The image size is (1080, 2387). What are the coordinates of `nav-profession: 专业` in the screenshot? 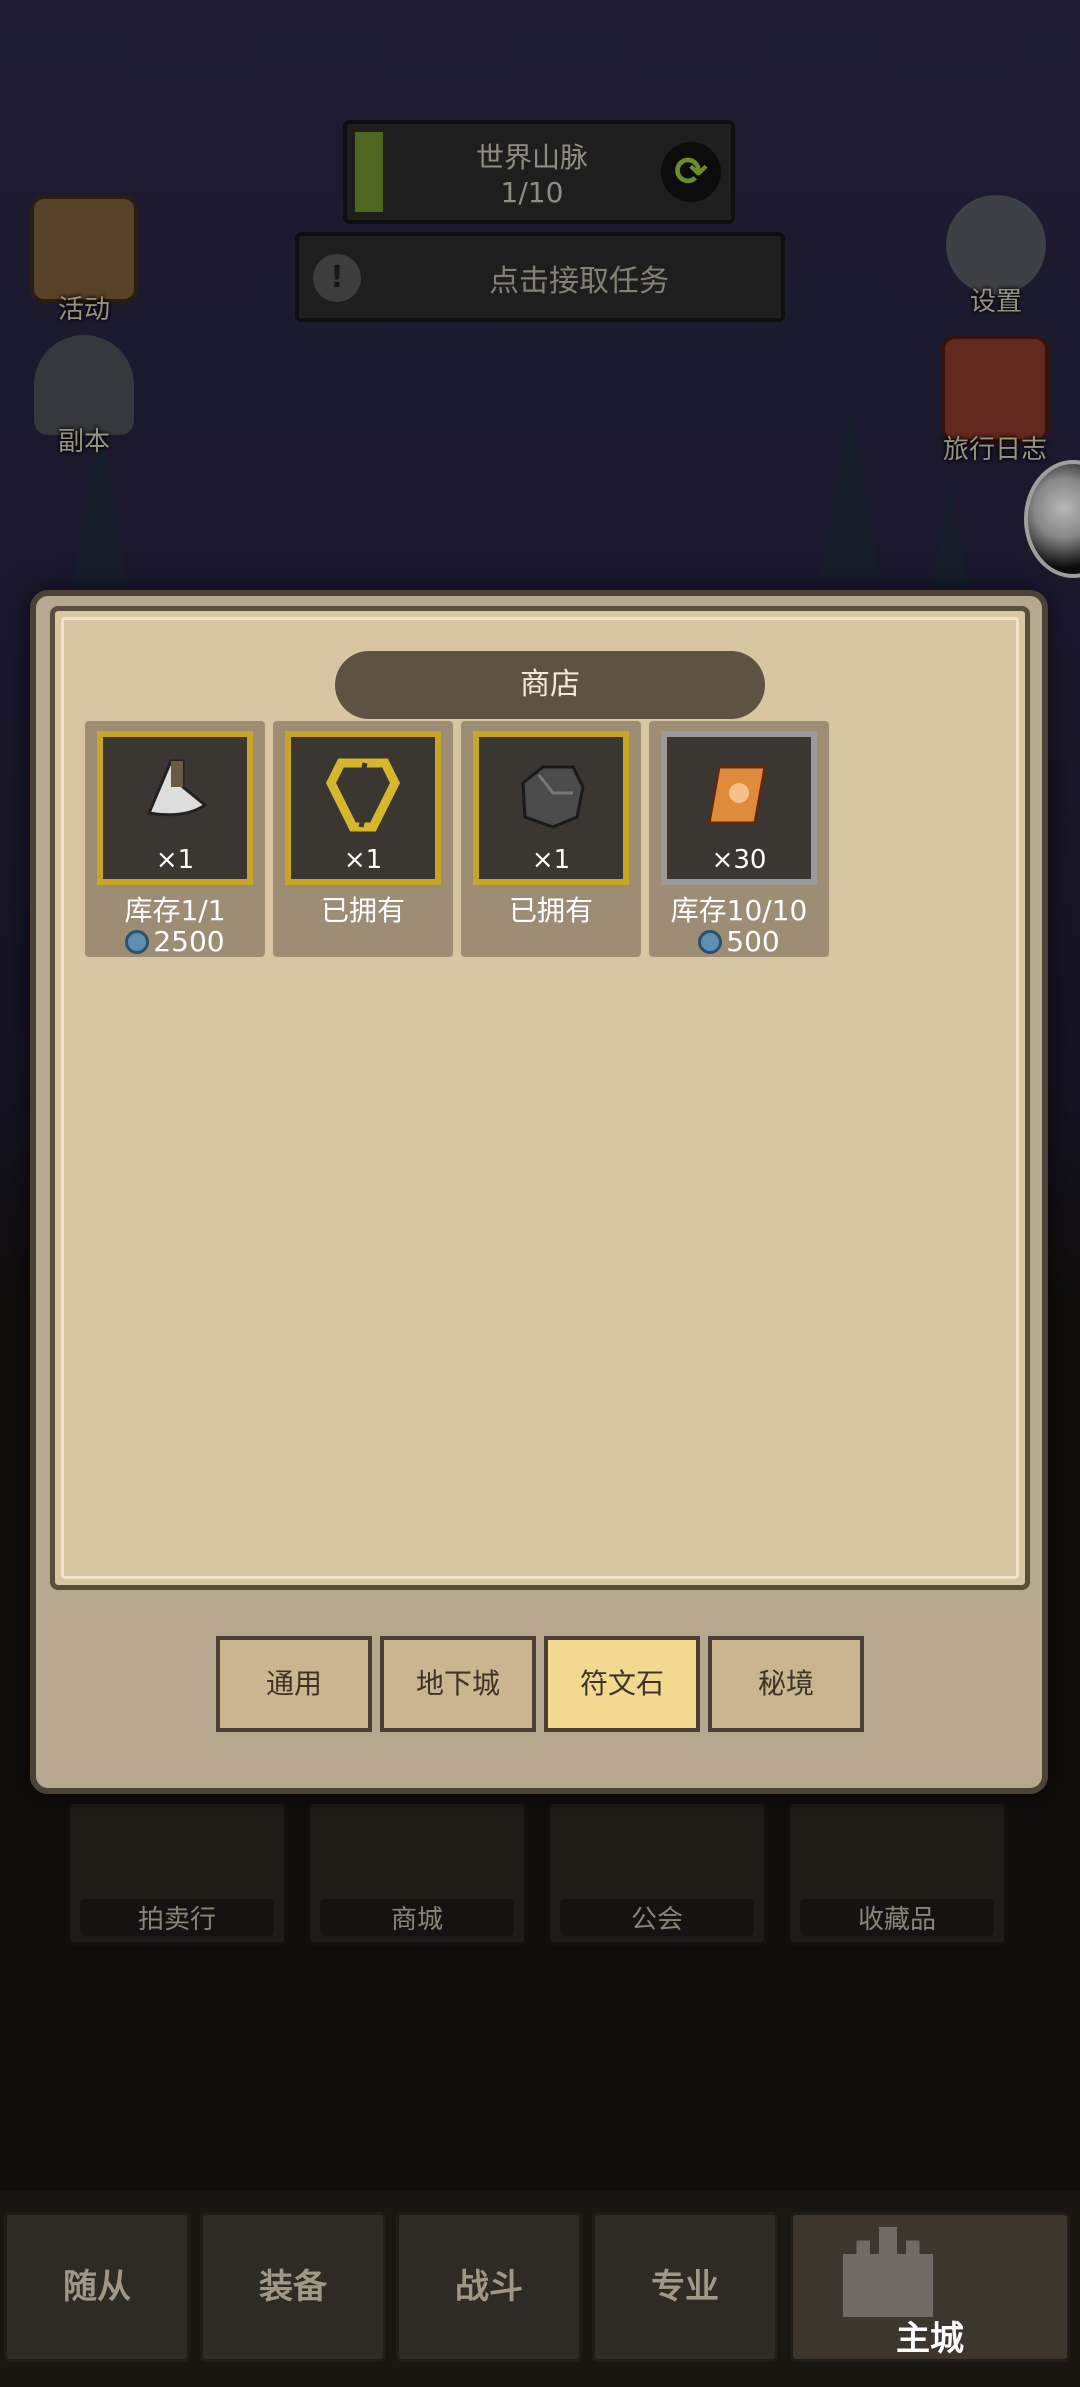 It's located at (685, 2287).